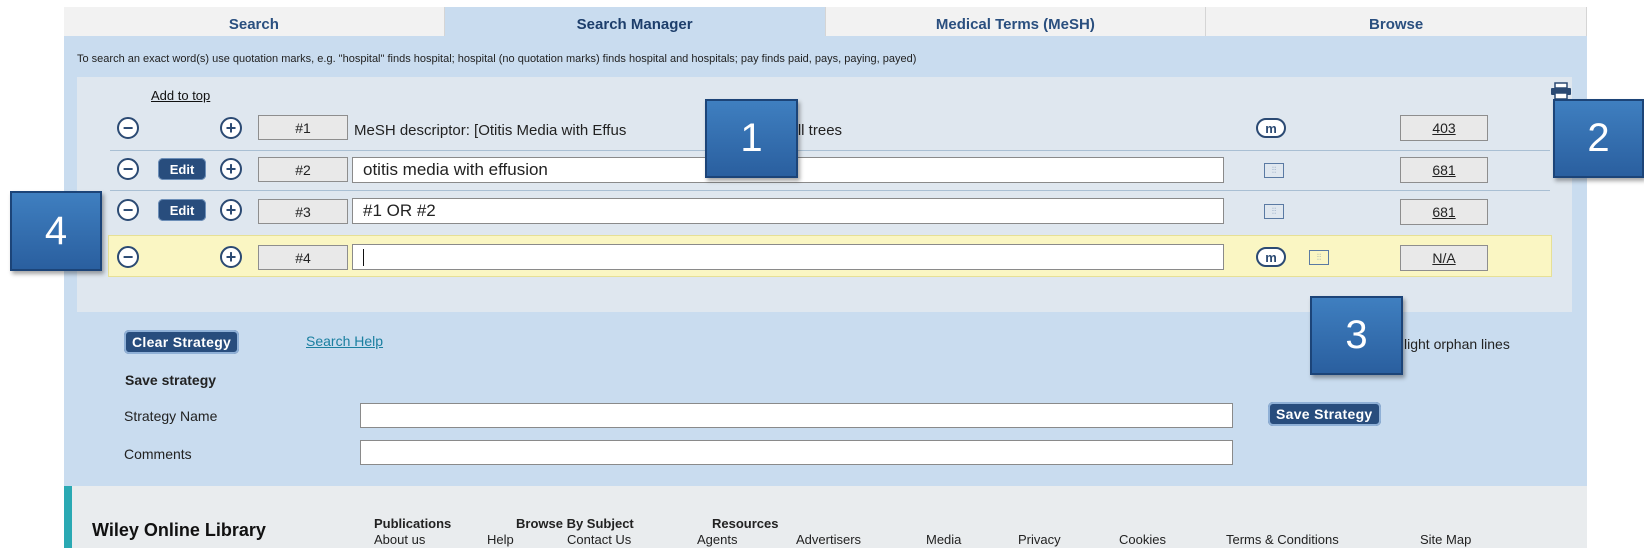  Describe the element at coordinates (1444, 128) in the screenshot. I see `result-count: 403` at that location.